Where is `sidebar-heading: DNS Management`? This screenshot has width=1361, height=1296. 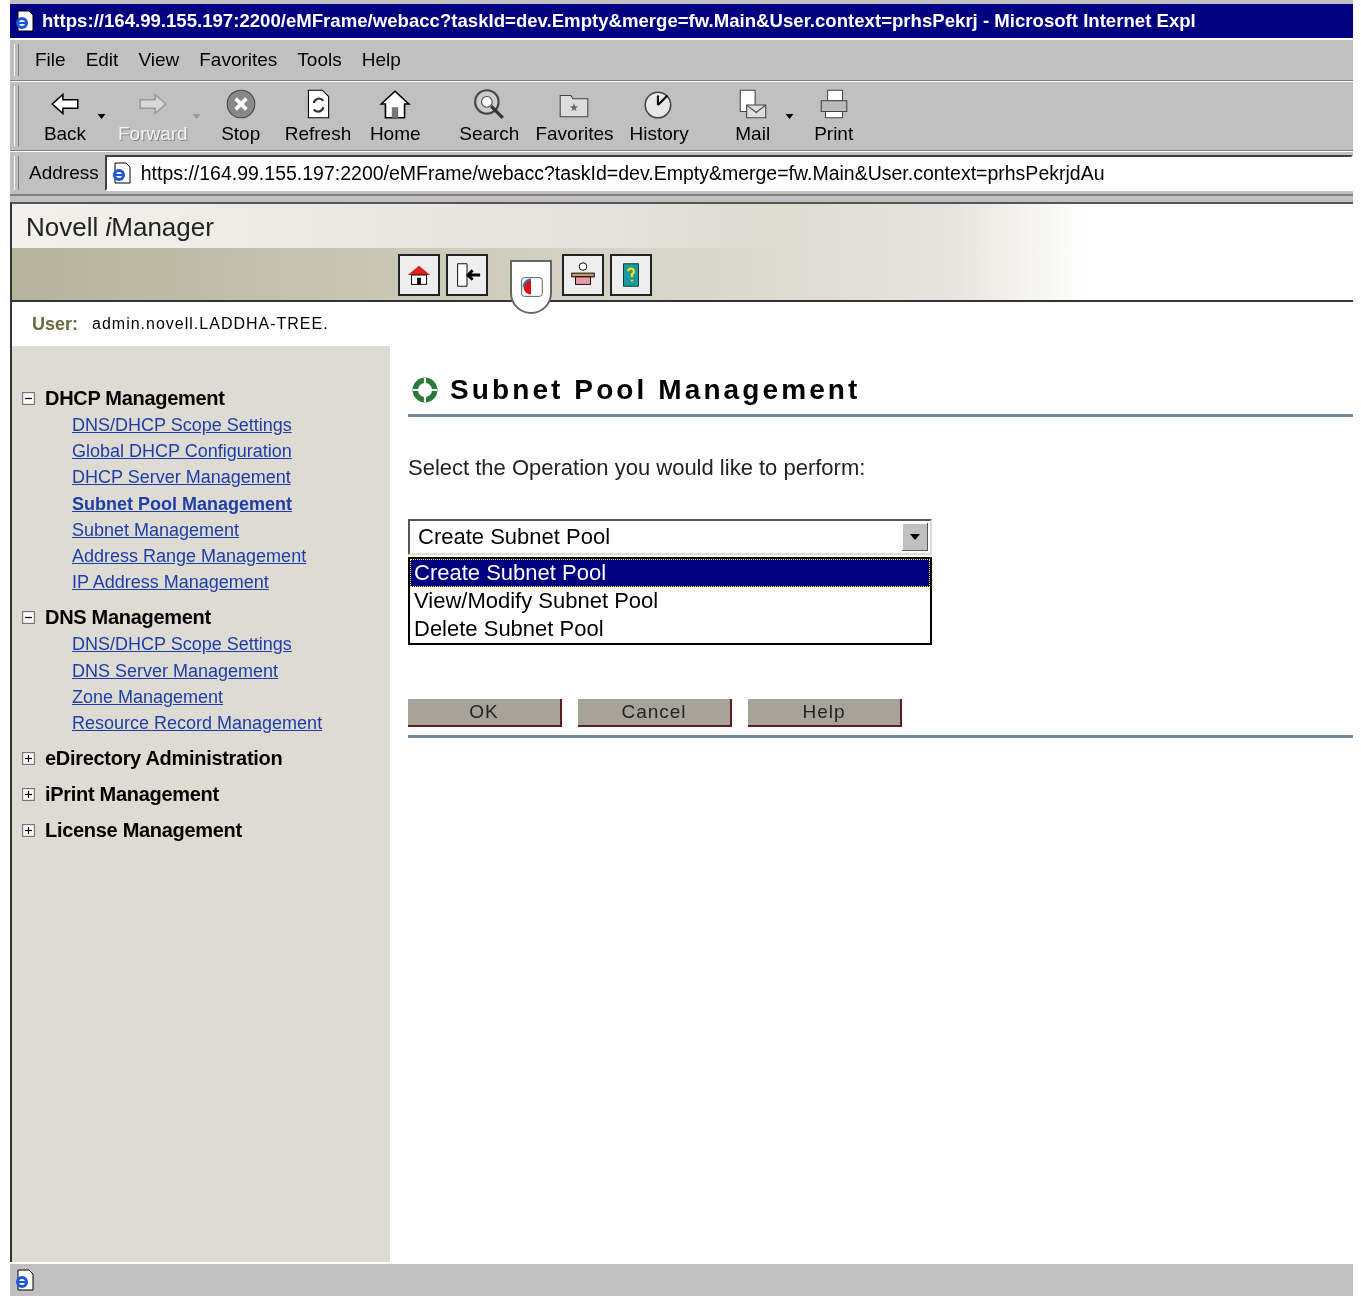
sidebar-heading: DNS Management is located at coordinates (128, 617).